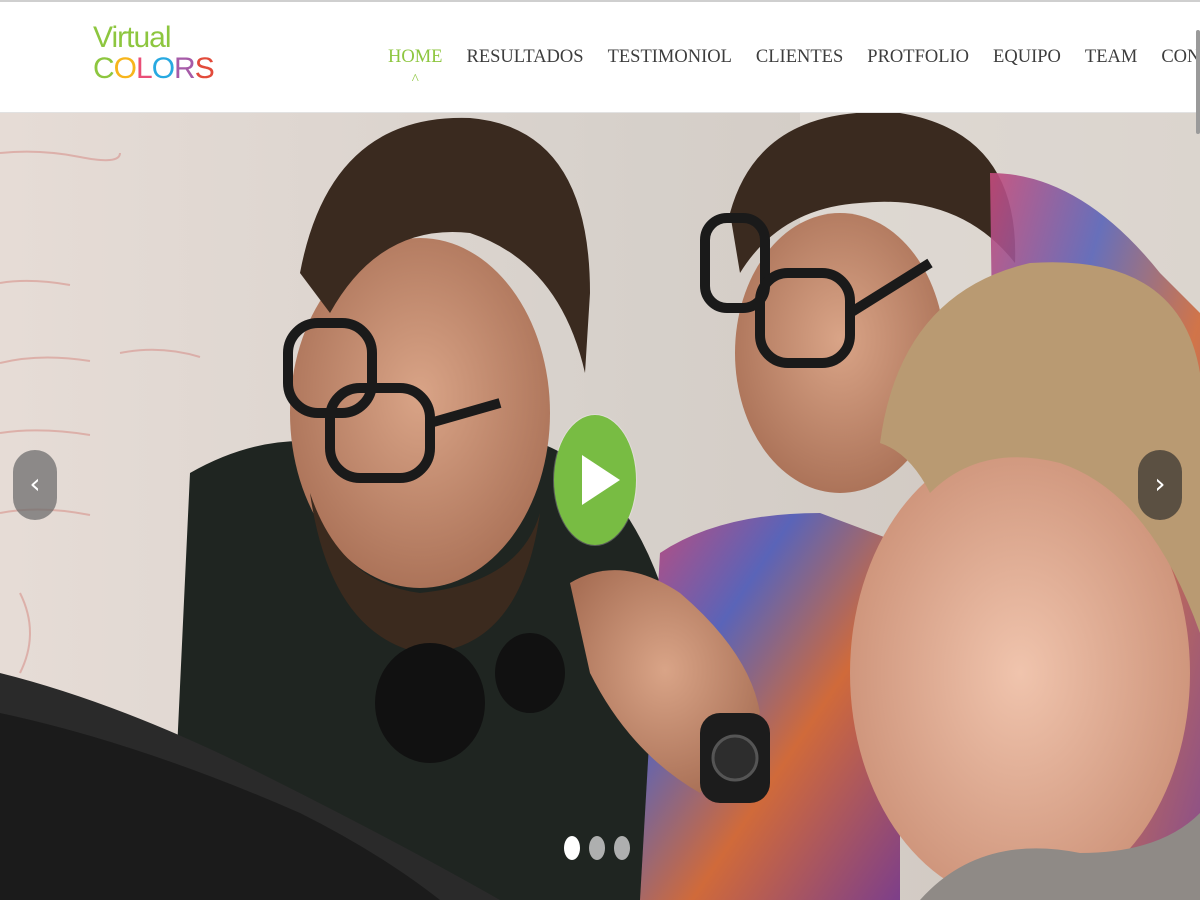 This screenshot has height=900, width=1200. I want to click on nav-item-label: CLIENTES, so click(799, 57).